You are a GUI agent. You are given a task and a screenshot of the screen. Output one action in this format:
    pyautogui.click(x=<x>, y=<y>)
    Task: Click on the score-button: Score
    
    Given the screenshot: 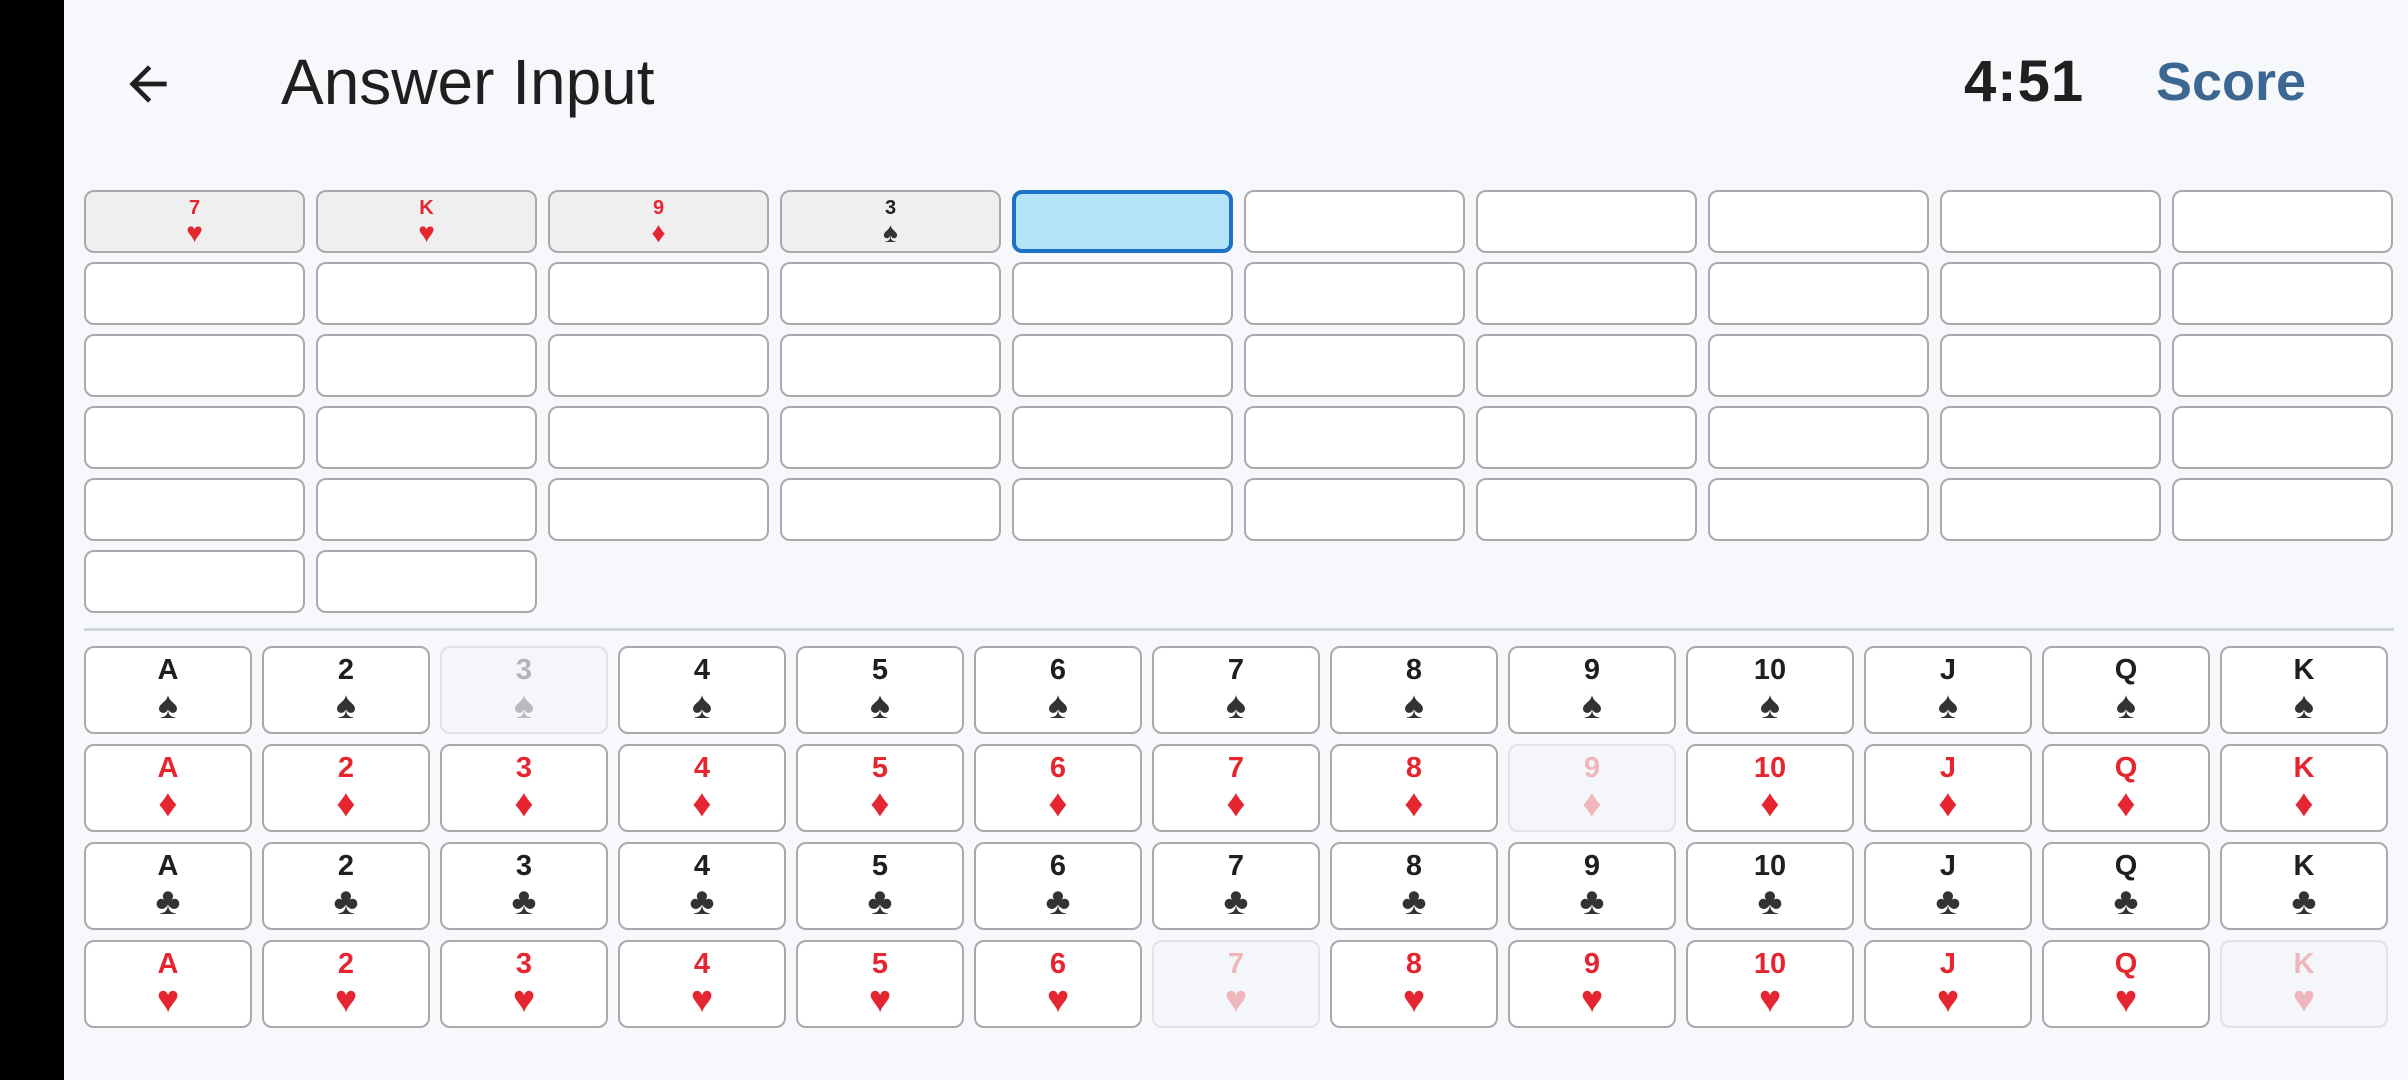 What is the action you would take?
    pyautogui.click(x=2231, y=82)
    